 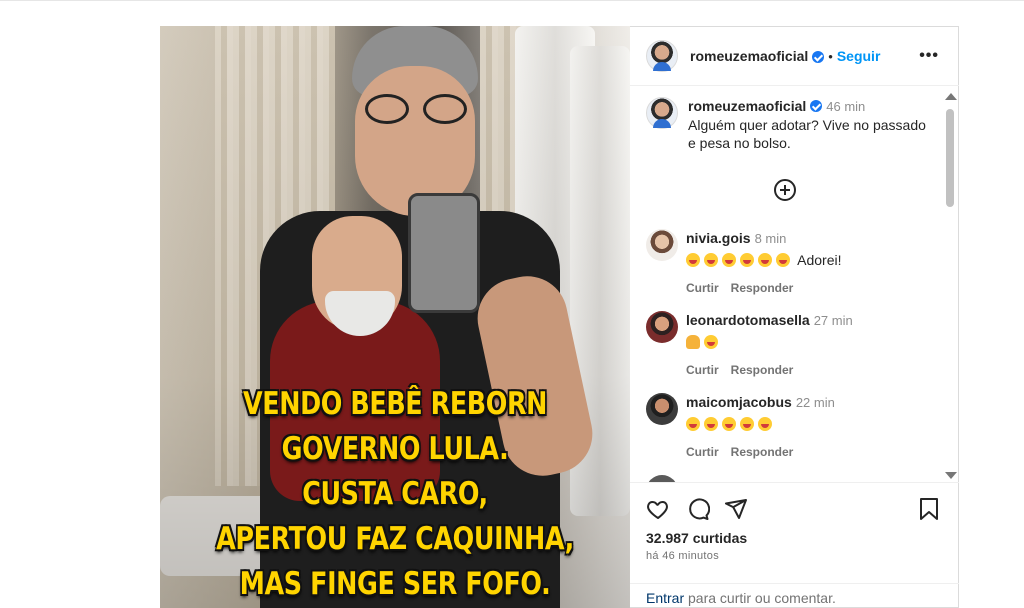 What do you see at coordinates (395, 584) in the screenshot?
I see `caption-line: MAS FINGE SER FOFO.` at bounding box center [395, 584].